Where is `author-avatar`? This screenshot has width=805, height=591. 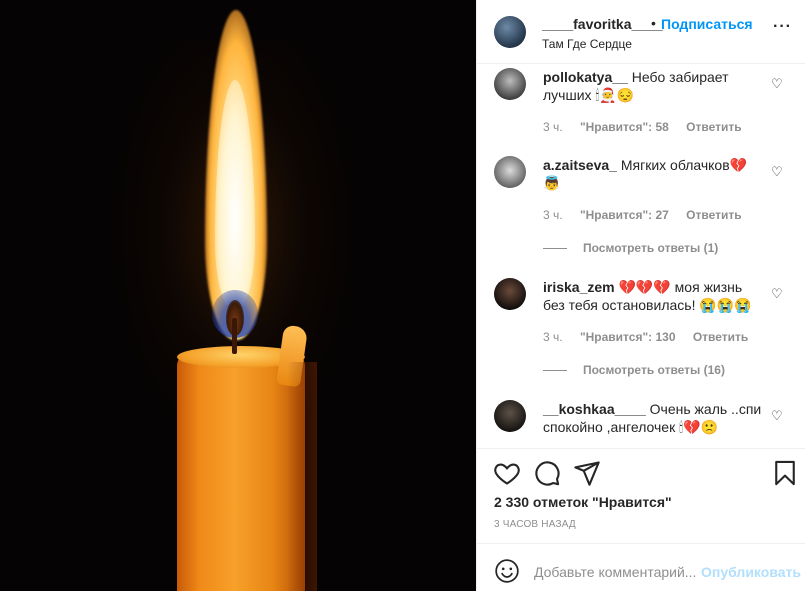
author-avatar is located at coordinates (510, 32).